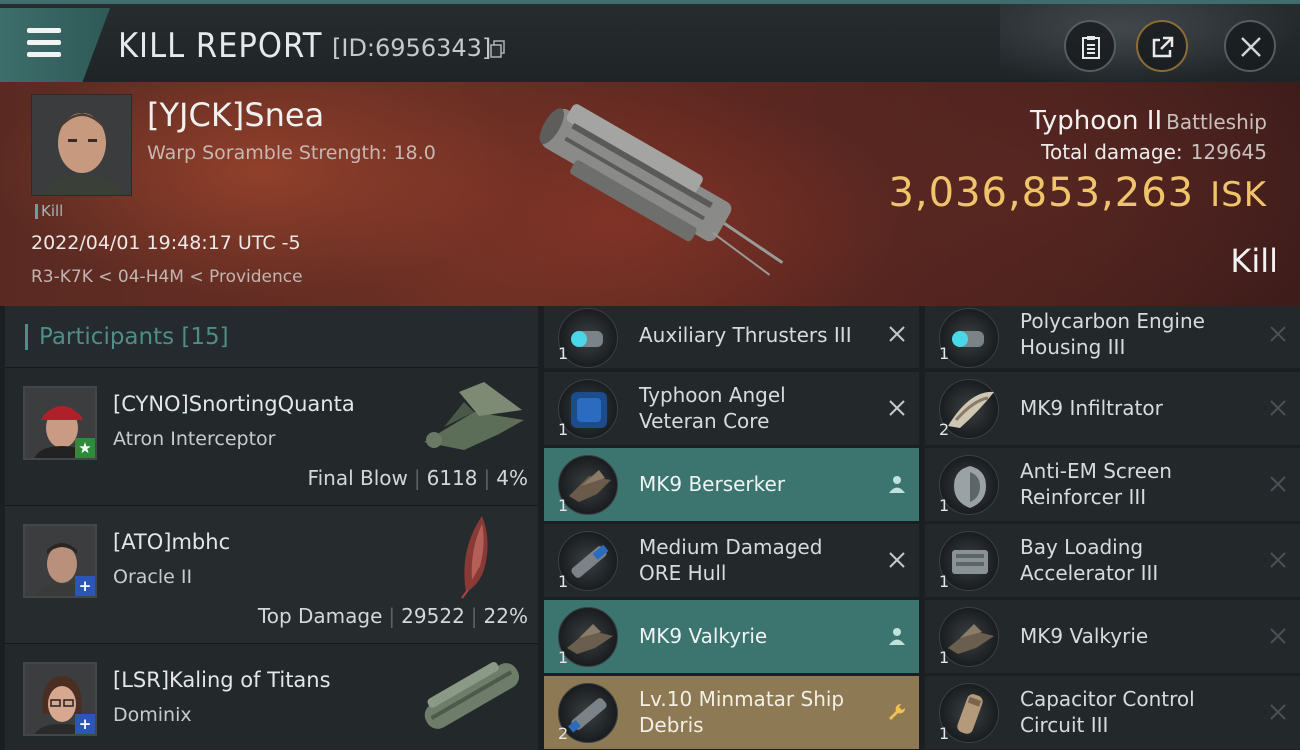 The height and width of the screenshot is (750, 1300). I want to click on item-name: Polycarbon Engine Housing III, so click(1140, 334).